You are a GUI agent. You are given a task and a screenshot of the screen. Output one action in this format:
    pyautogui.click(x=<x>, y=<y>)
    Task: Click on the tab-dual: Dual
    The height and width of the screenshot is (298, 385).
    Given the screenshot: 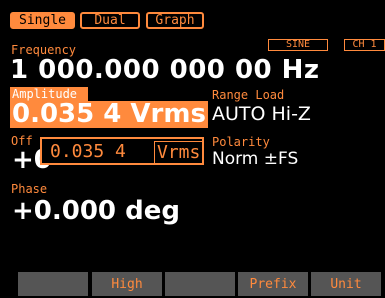 What is the action you would take?
    pyautogui.click(x=110, y=20)
    